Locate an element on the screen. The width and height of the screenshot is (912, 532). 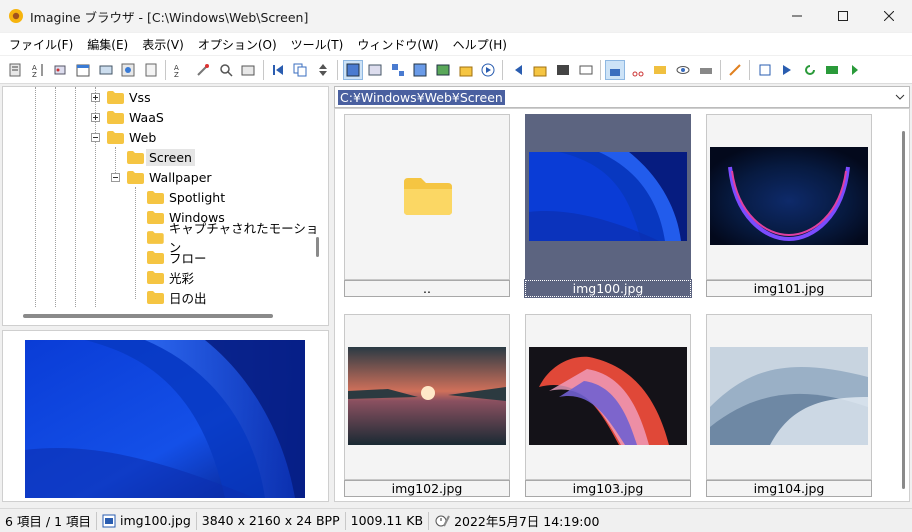
tree-item-sunrise: 日の出 is located at coordinates (177, 297).